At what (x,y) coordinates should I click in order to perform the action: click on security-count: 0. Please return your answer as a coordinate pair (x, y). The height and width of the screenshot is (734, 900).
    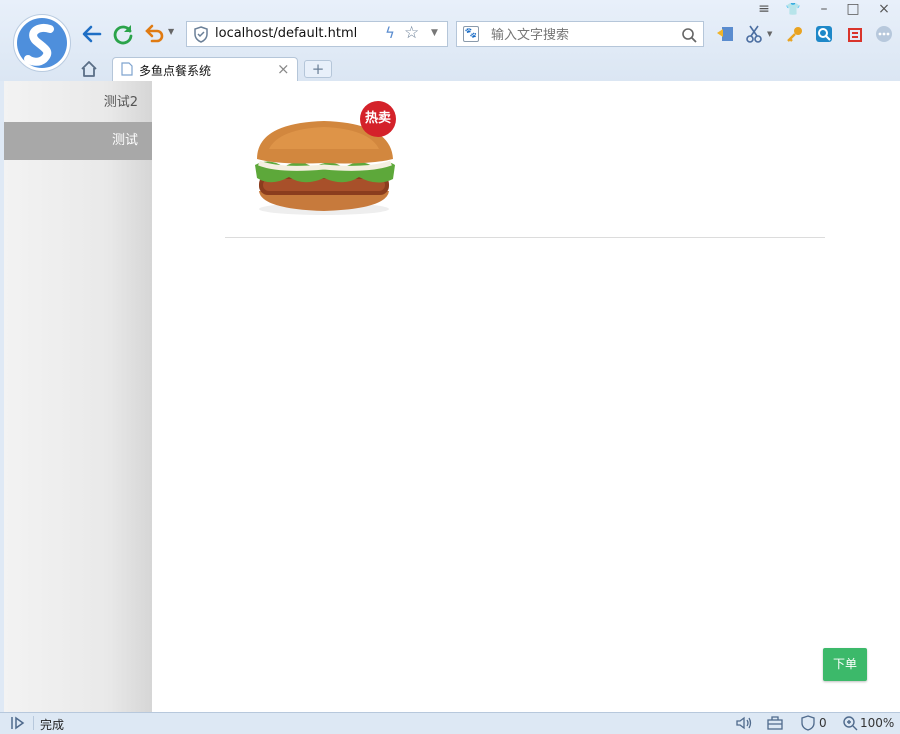
    Looking at the image, I should click on (823, 723).